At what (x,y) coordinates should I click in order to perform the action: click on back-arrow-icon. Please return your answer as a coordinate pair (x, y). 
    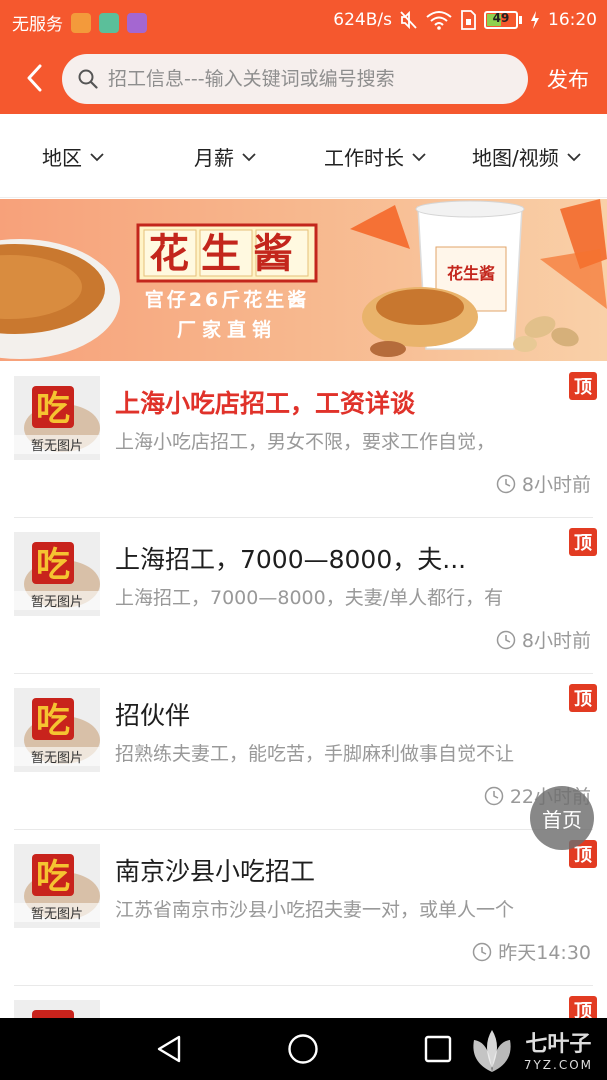
    Looking at the image, I should click on (34, 78).